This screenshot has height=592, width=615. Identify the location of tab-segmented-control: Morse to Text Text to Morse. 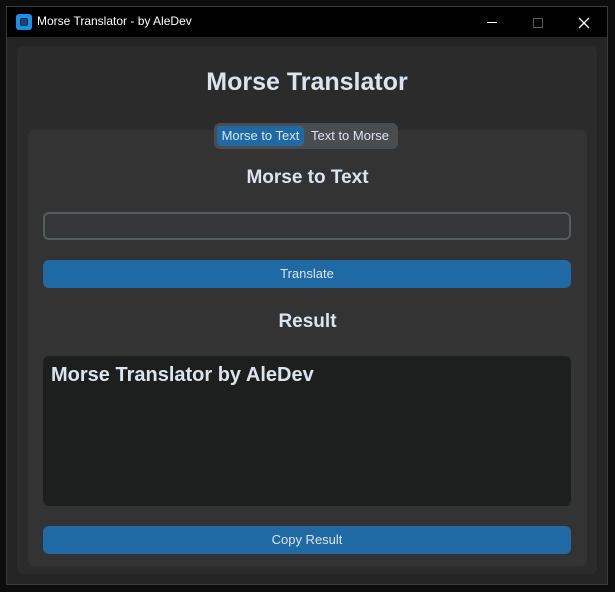
(306, 136).